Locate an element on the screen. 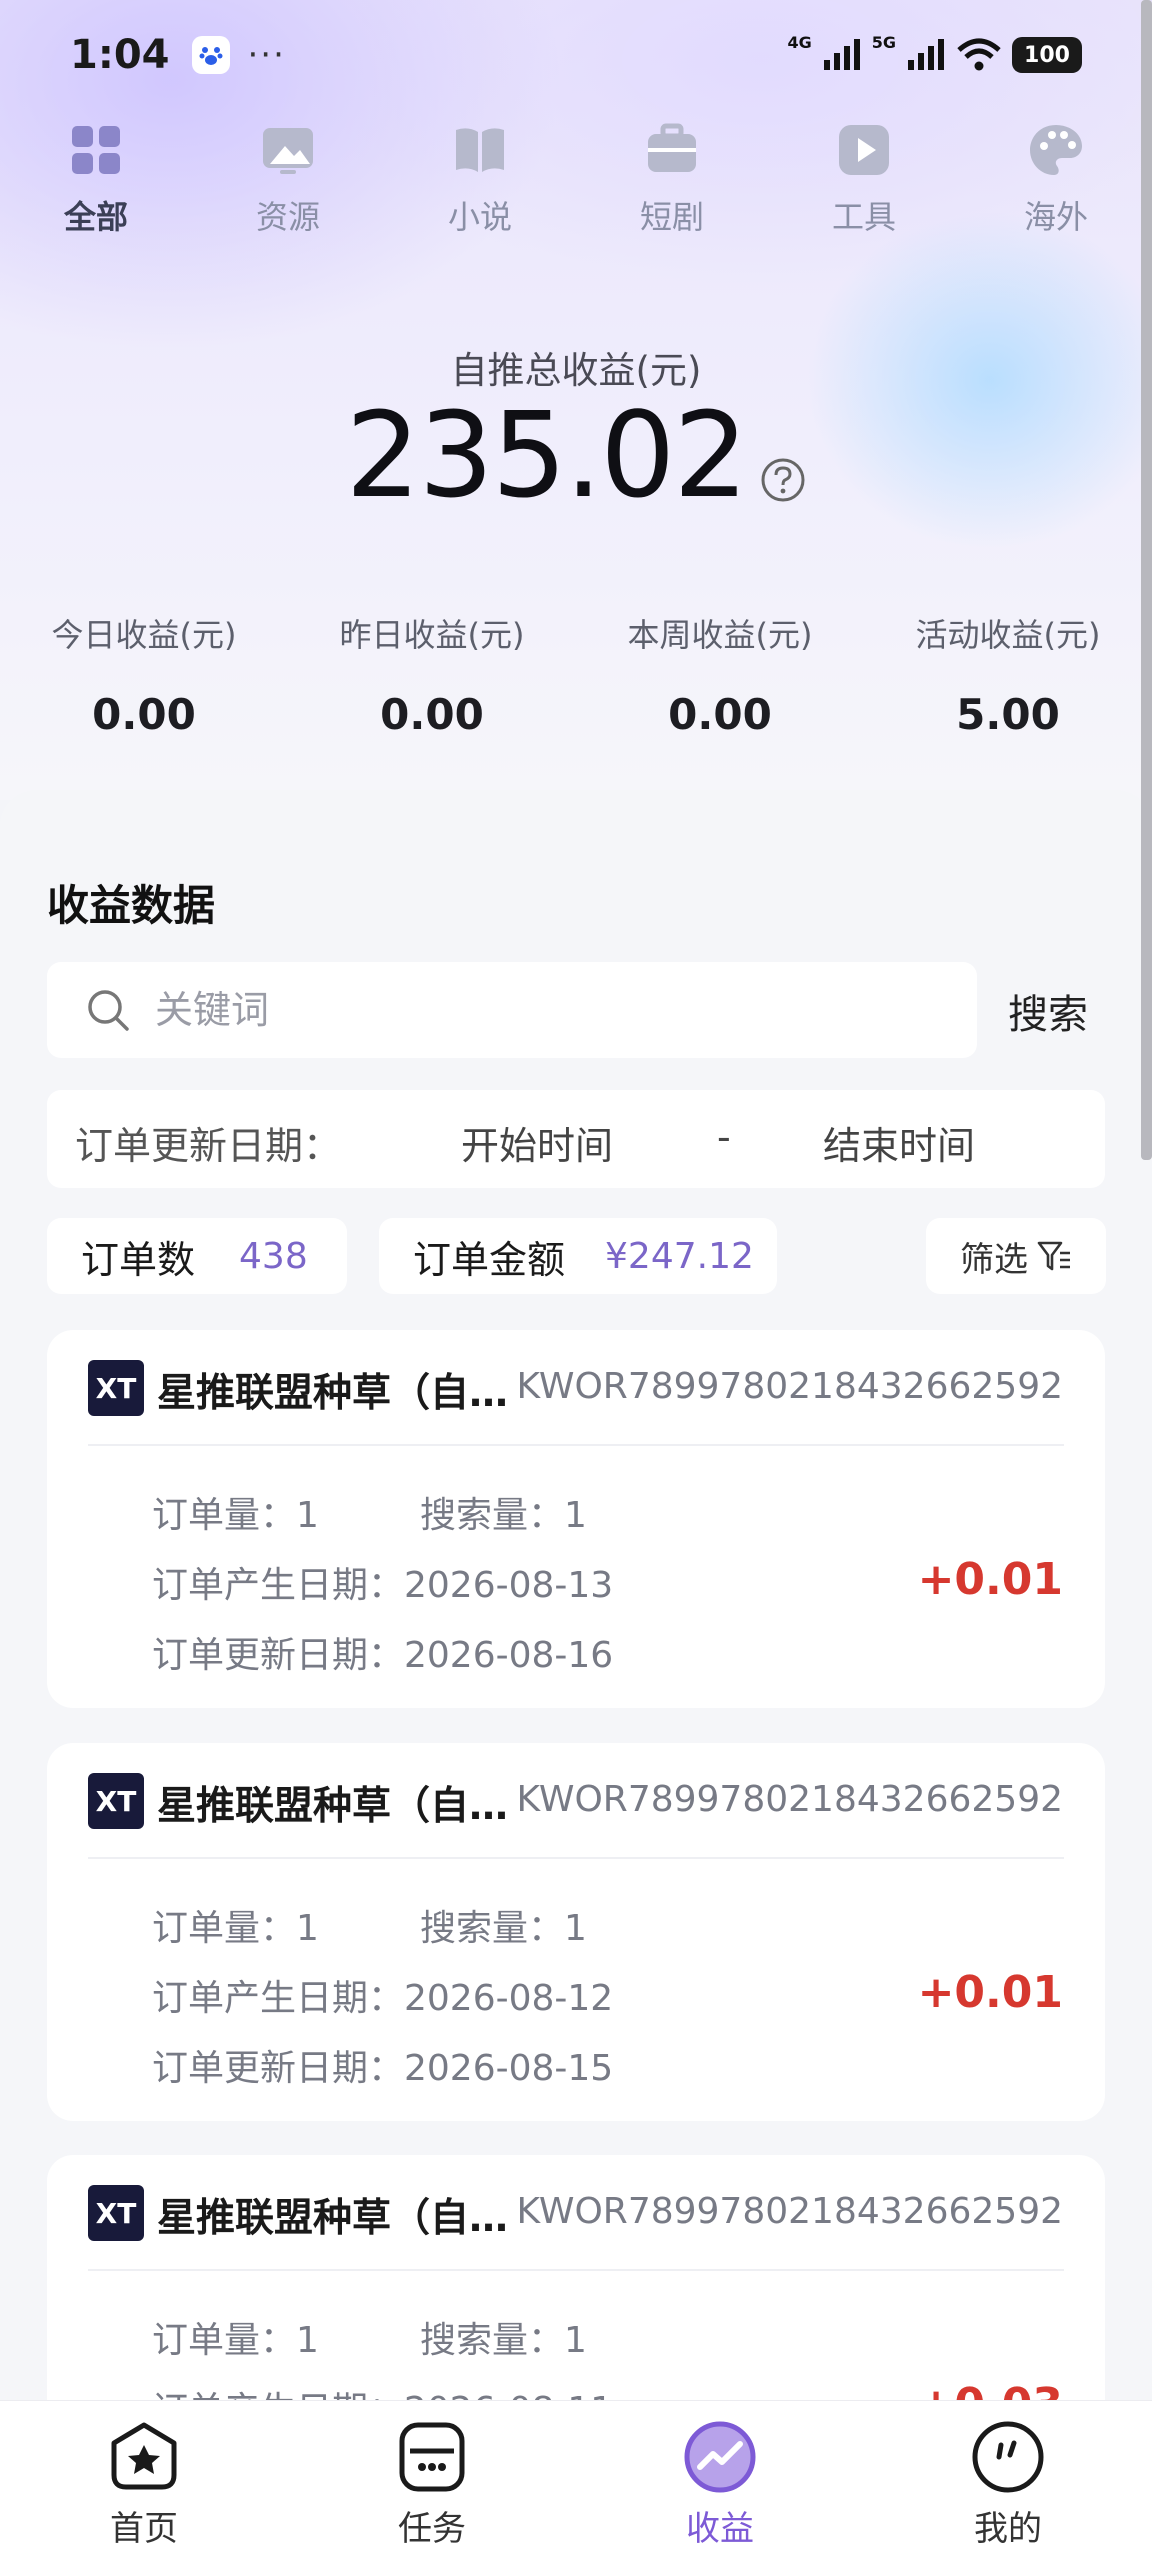  category-label: 海外 is located at coordinates (1055, 217).